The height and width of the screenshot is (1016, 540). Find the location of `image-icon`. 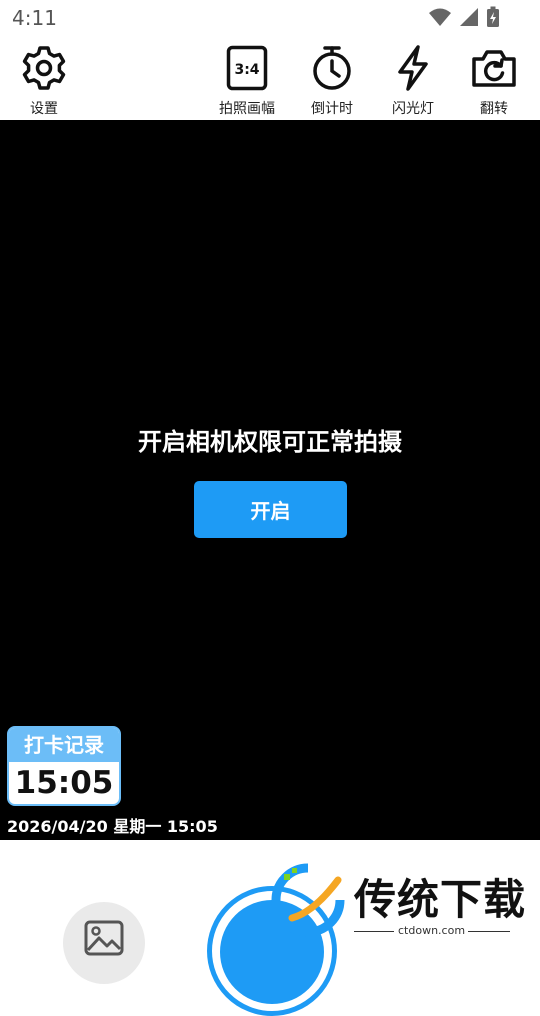

image-icon is located at coordinates (104, 938).